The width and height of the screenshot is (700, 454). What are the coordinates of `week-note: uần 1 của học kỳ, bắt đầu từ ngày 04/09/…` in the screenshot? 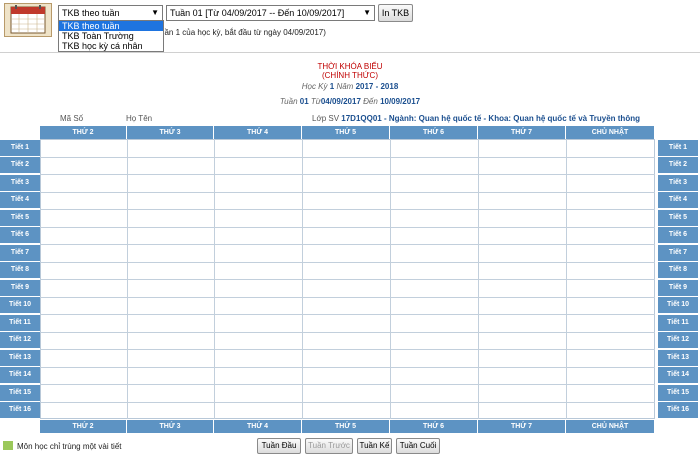 It's located at (243, 32).